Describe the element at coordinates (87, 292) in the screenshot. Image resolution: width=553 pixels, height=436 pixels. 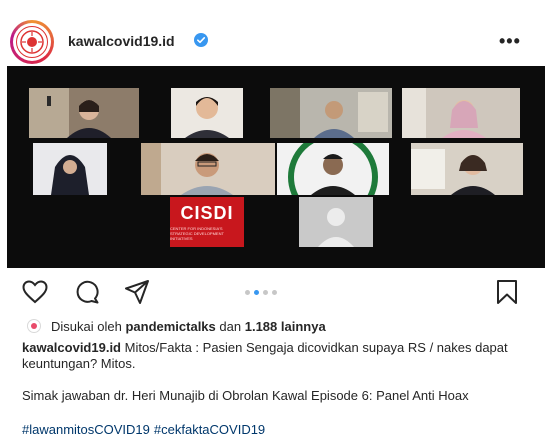
I see `comment-icon` at that location.